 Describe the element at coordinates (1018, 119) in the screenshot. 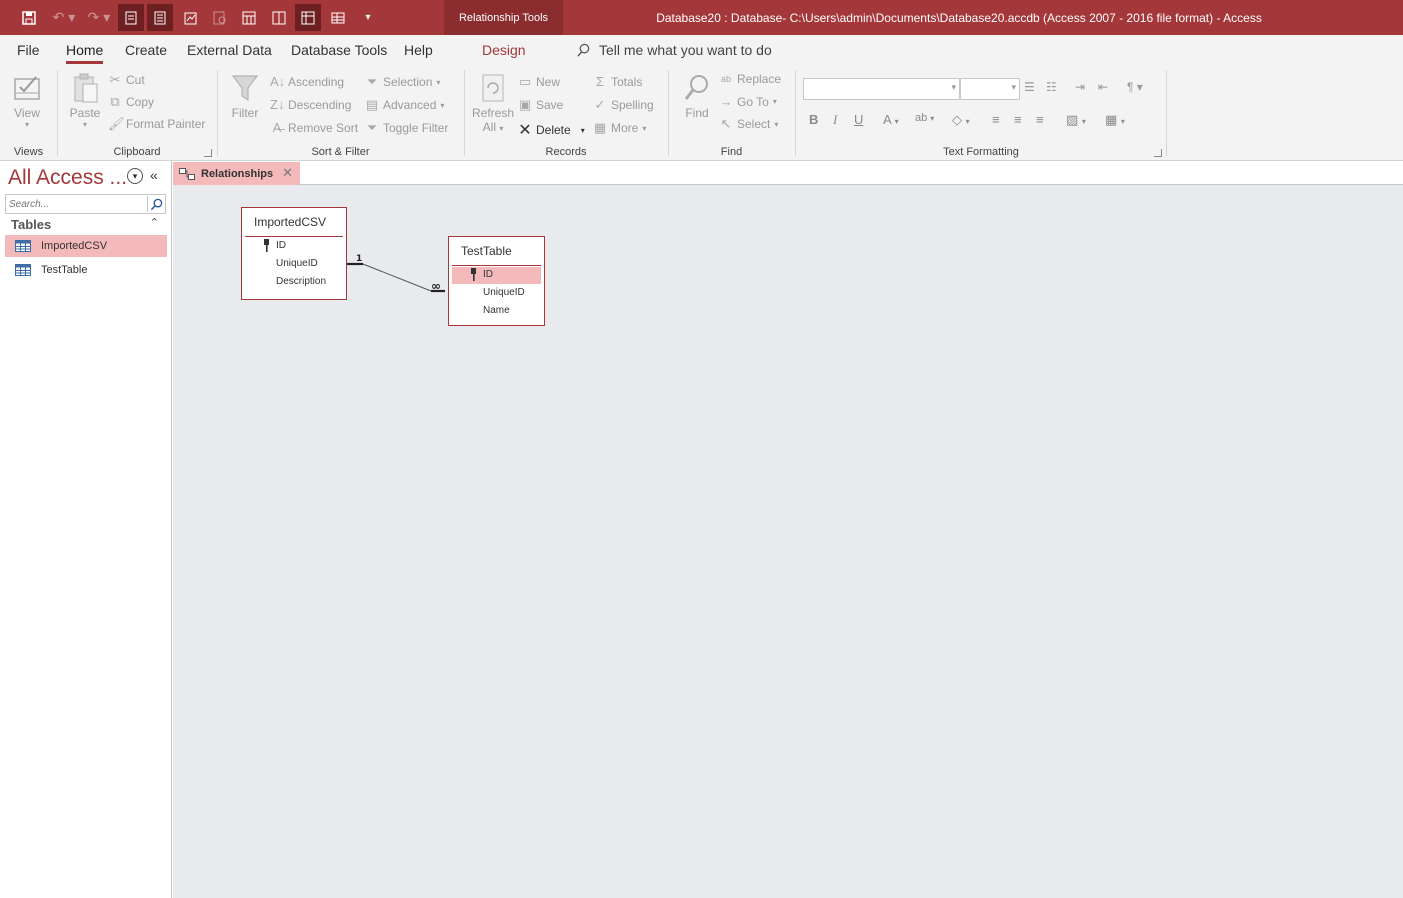

I see `align-center-icon: ≡` at that location.